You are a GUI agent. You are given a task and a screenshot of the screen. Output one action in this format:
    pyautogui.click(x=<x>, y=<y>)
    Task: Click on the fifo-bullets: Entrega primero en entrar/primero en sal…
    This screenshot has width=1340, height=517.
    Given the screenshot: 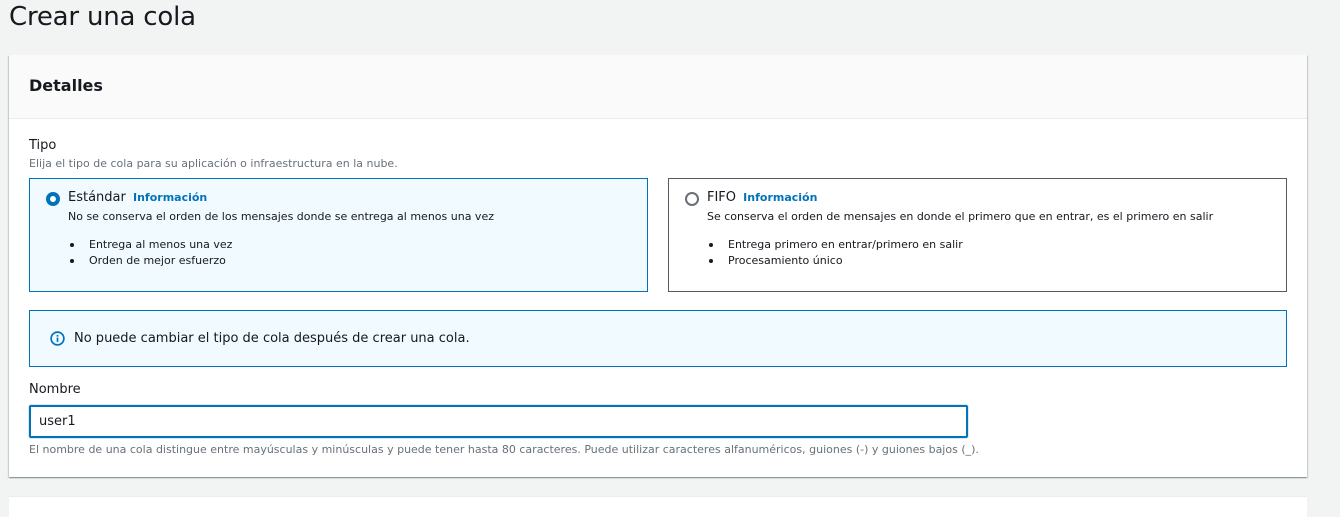 What is the action you would take?
    pyautogui.click(x=836, y=253)
    